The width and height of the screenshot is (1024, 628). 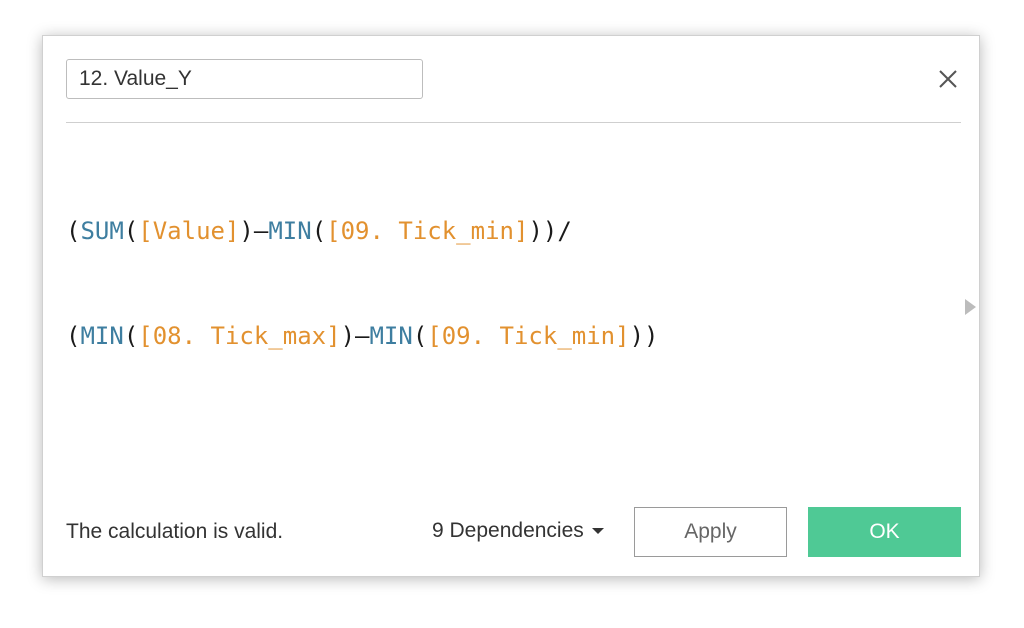 What do you see at coordinates (513, 122) in the screenshot?
I see `header-divider` at bounding box center [513, 122].